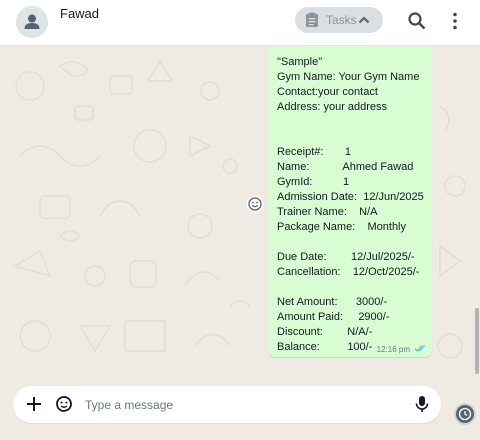 The height and width of the screenshot is (440, 480). I want to click on mic-icon, so click(422, 404).